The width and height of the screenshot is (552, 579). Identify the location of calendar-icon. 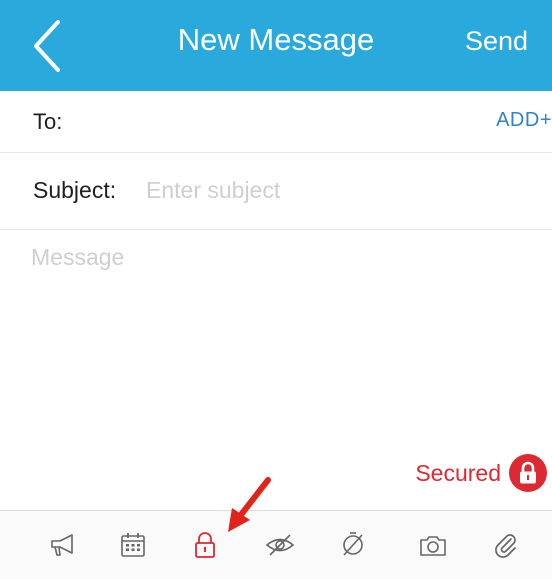
(133, 545).